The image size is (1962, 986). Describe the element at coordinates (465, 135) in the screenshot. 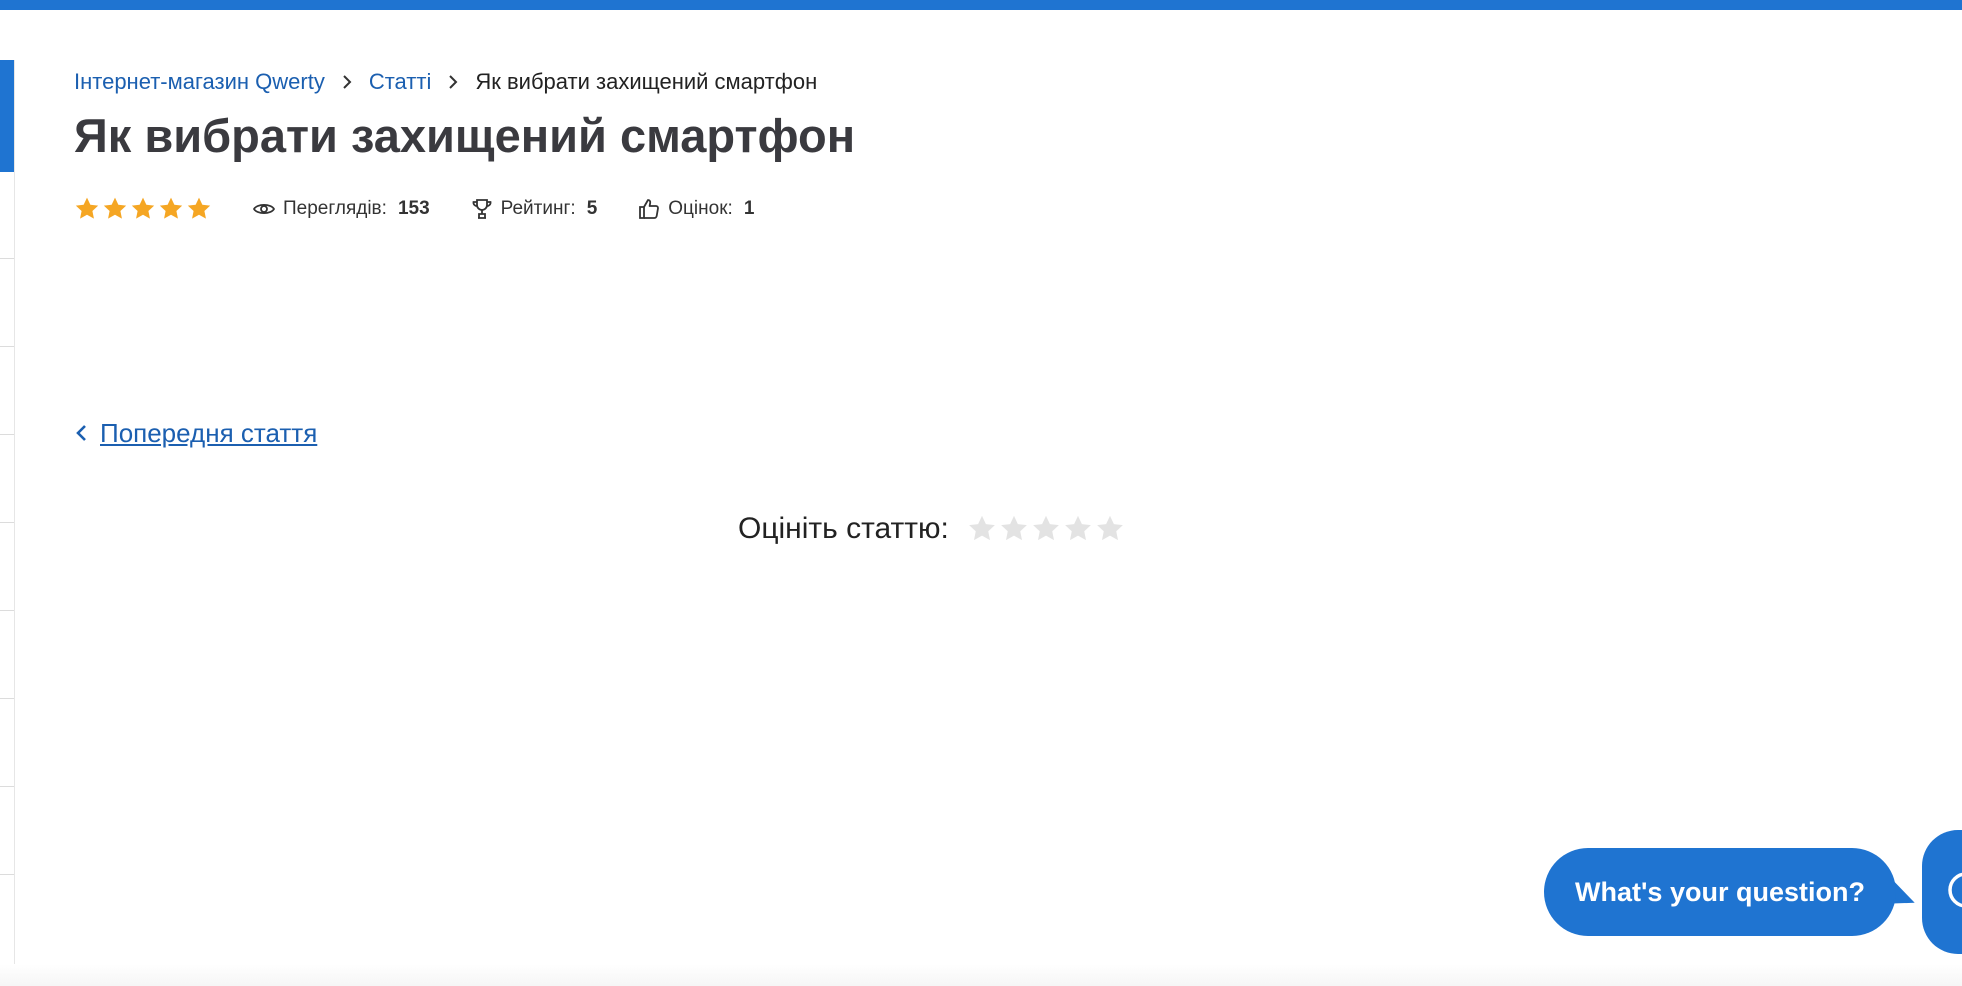

I see `page-title: Як вибрати захищений смартфон` at that location.